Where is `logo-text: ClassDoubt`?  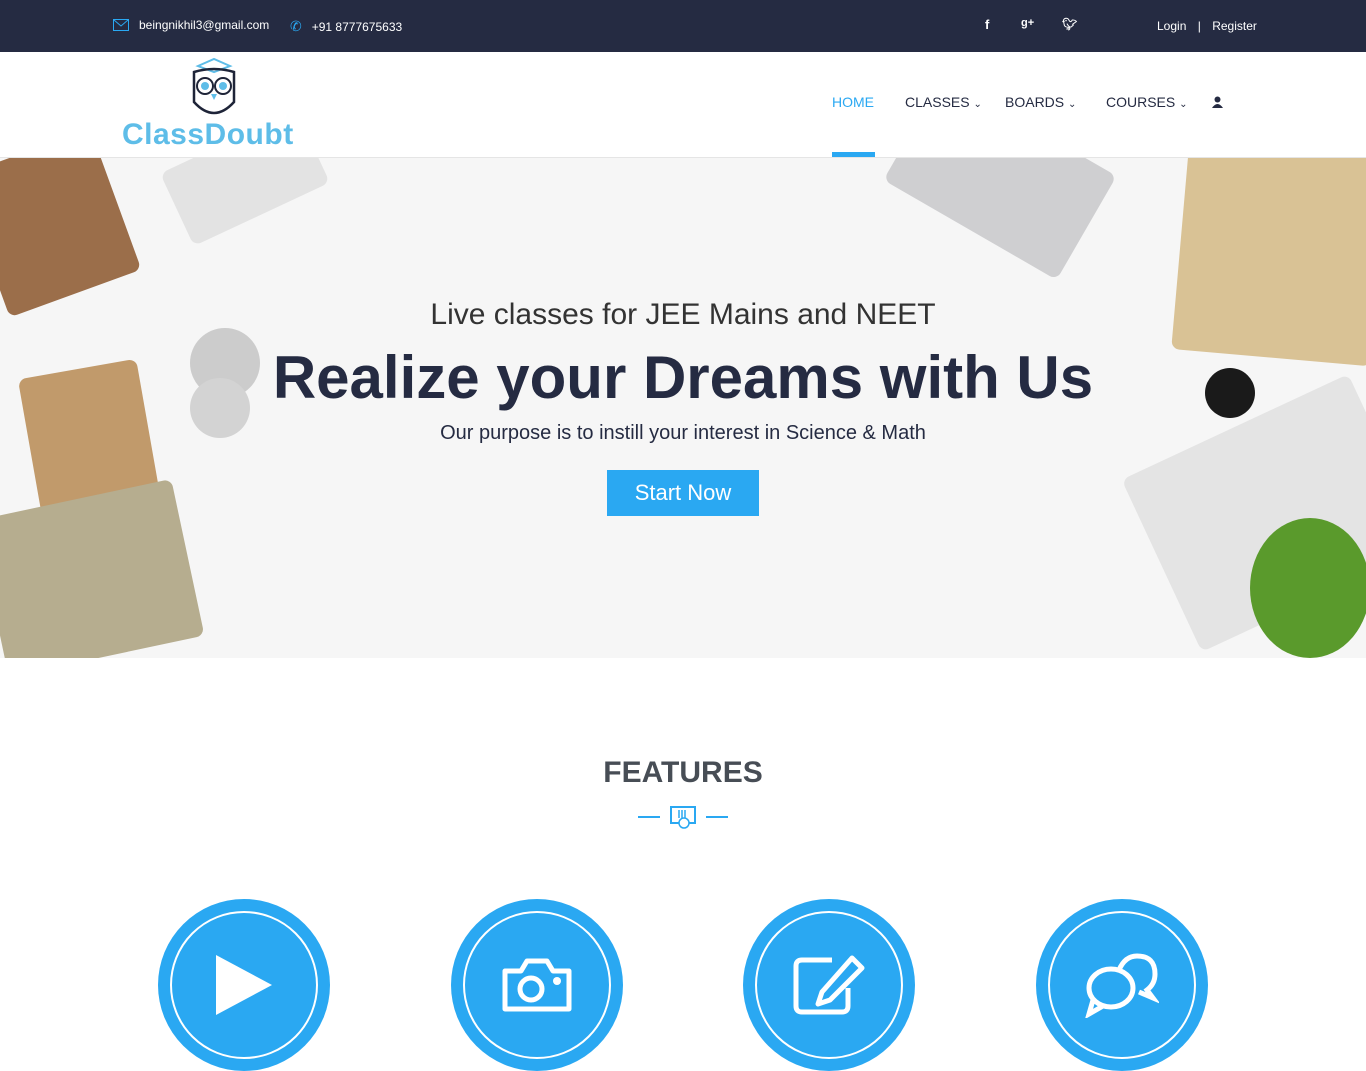 logo-text: ClassDoubt is located at coordinates (208, 135).